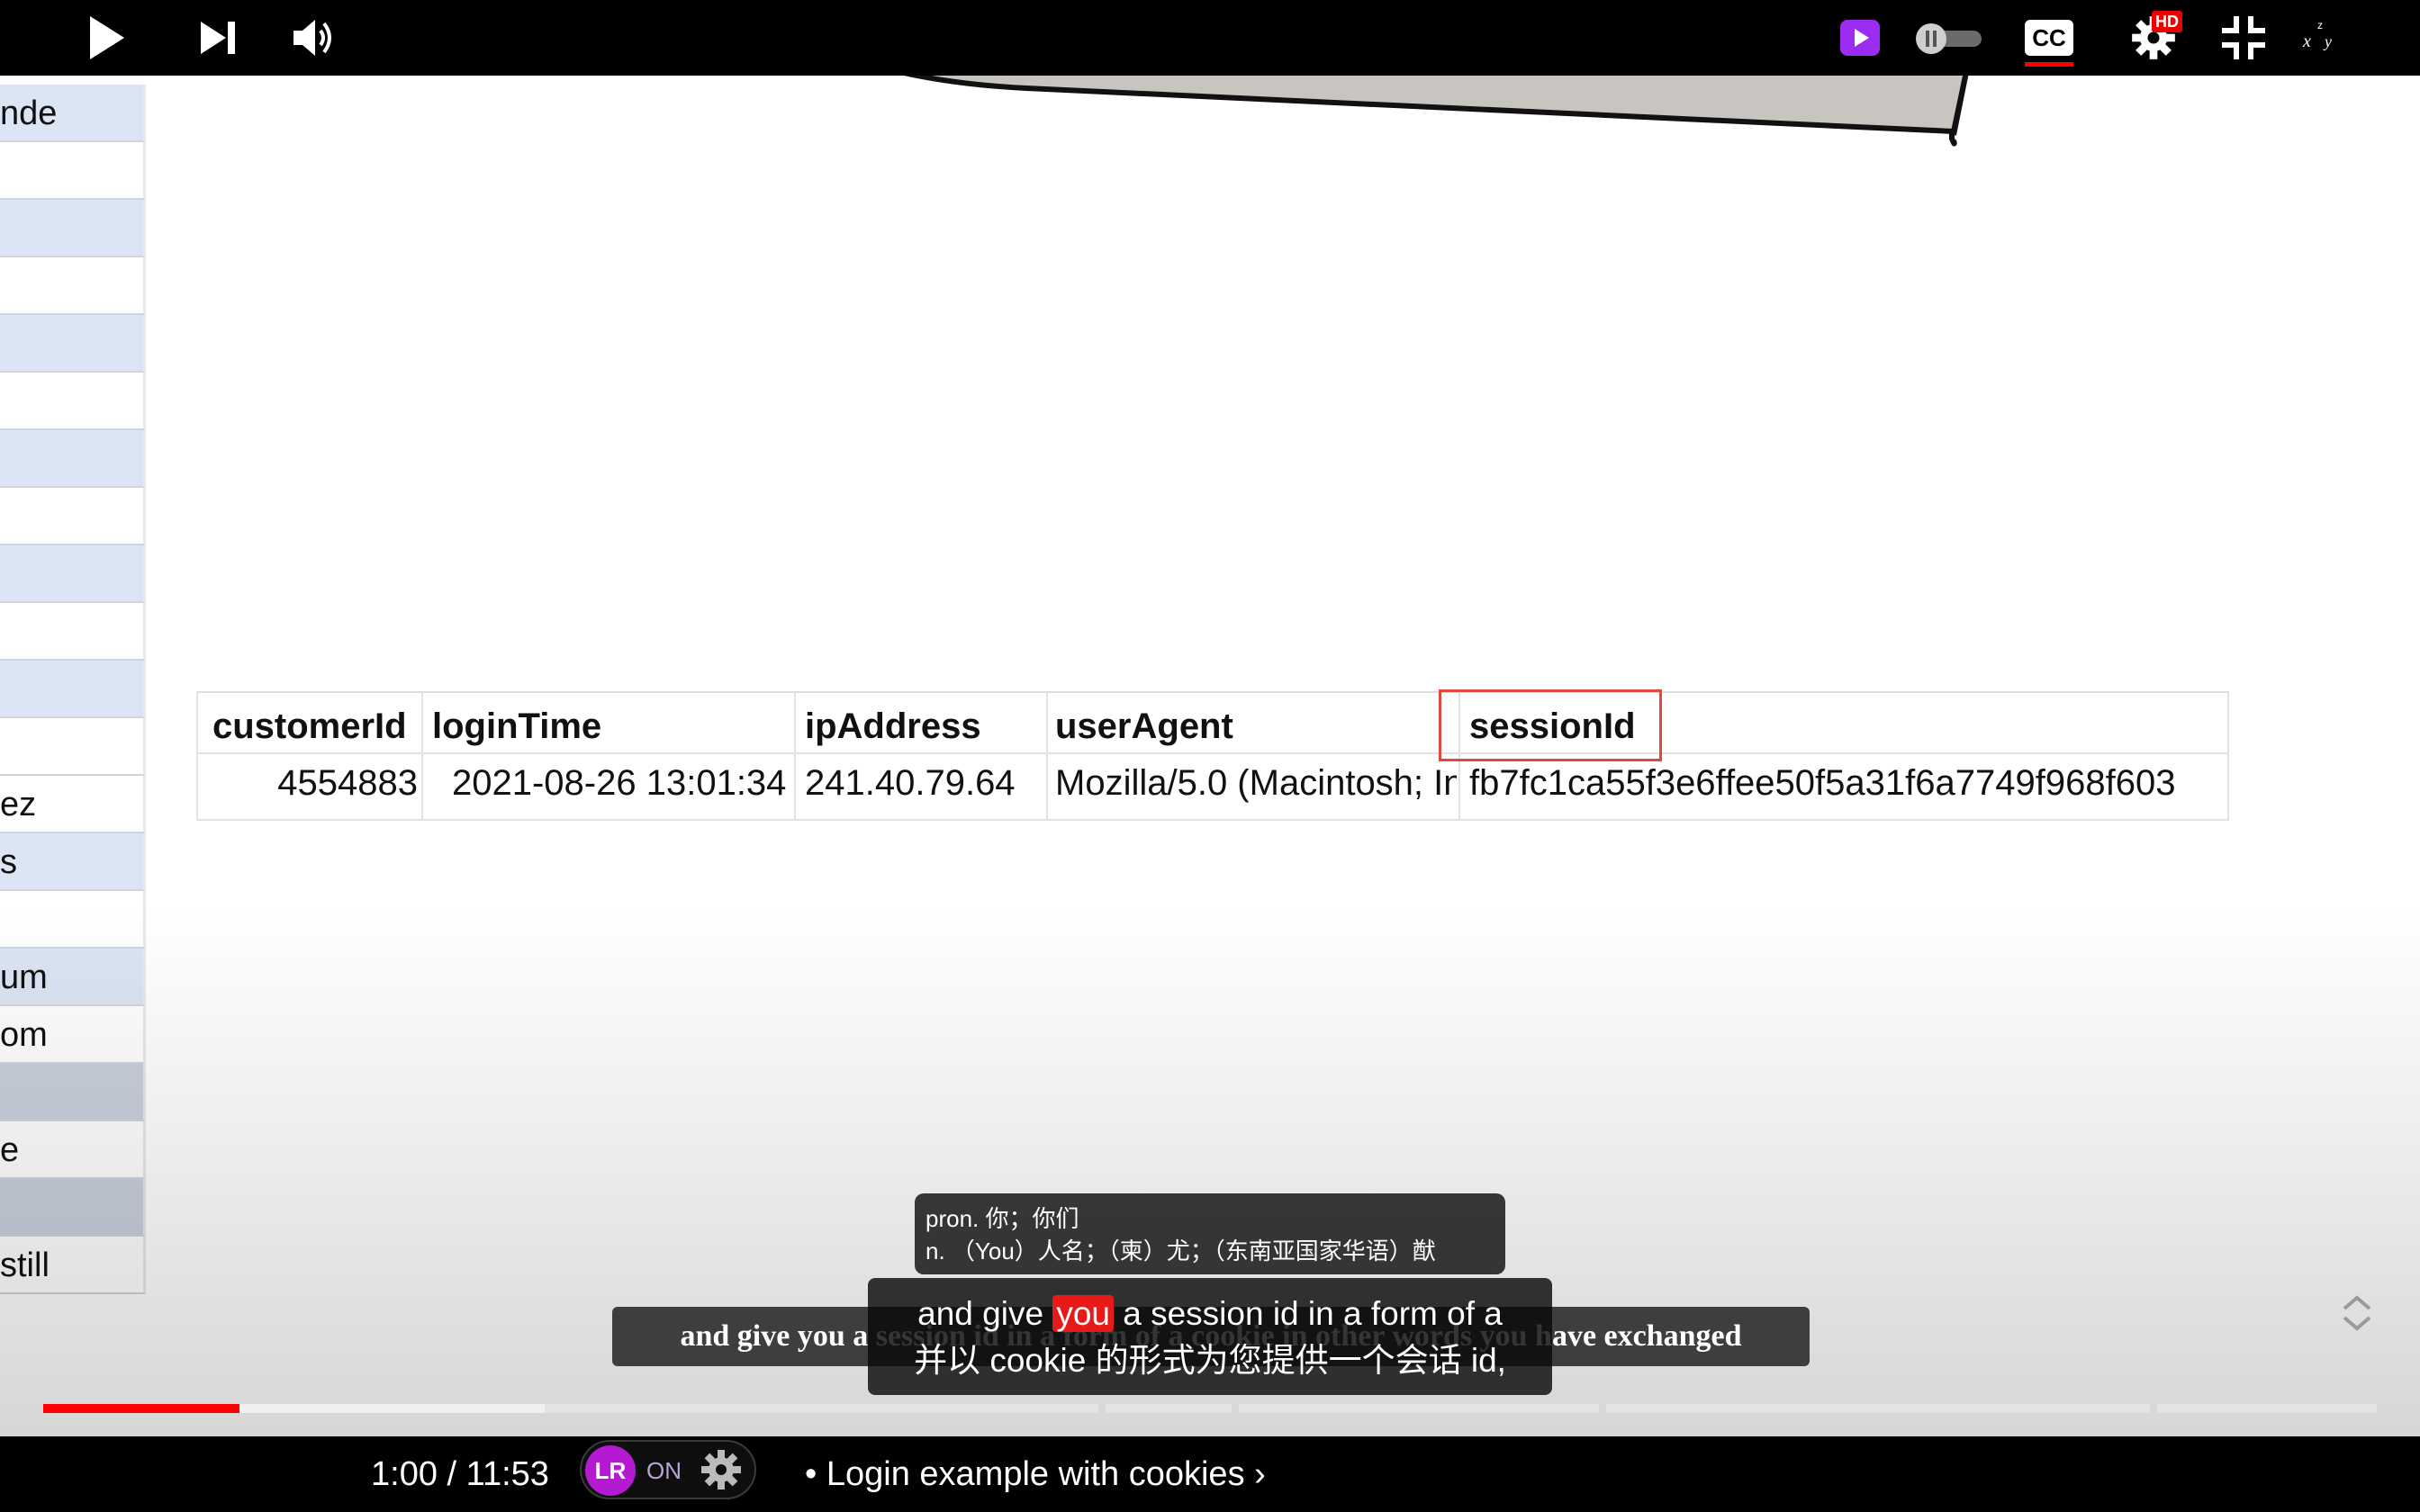 The image size is (2420, 1512). I want to click on xy-extension-icon: x y z, so click(2317, 35).